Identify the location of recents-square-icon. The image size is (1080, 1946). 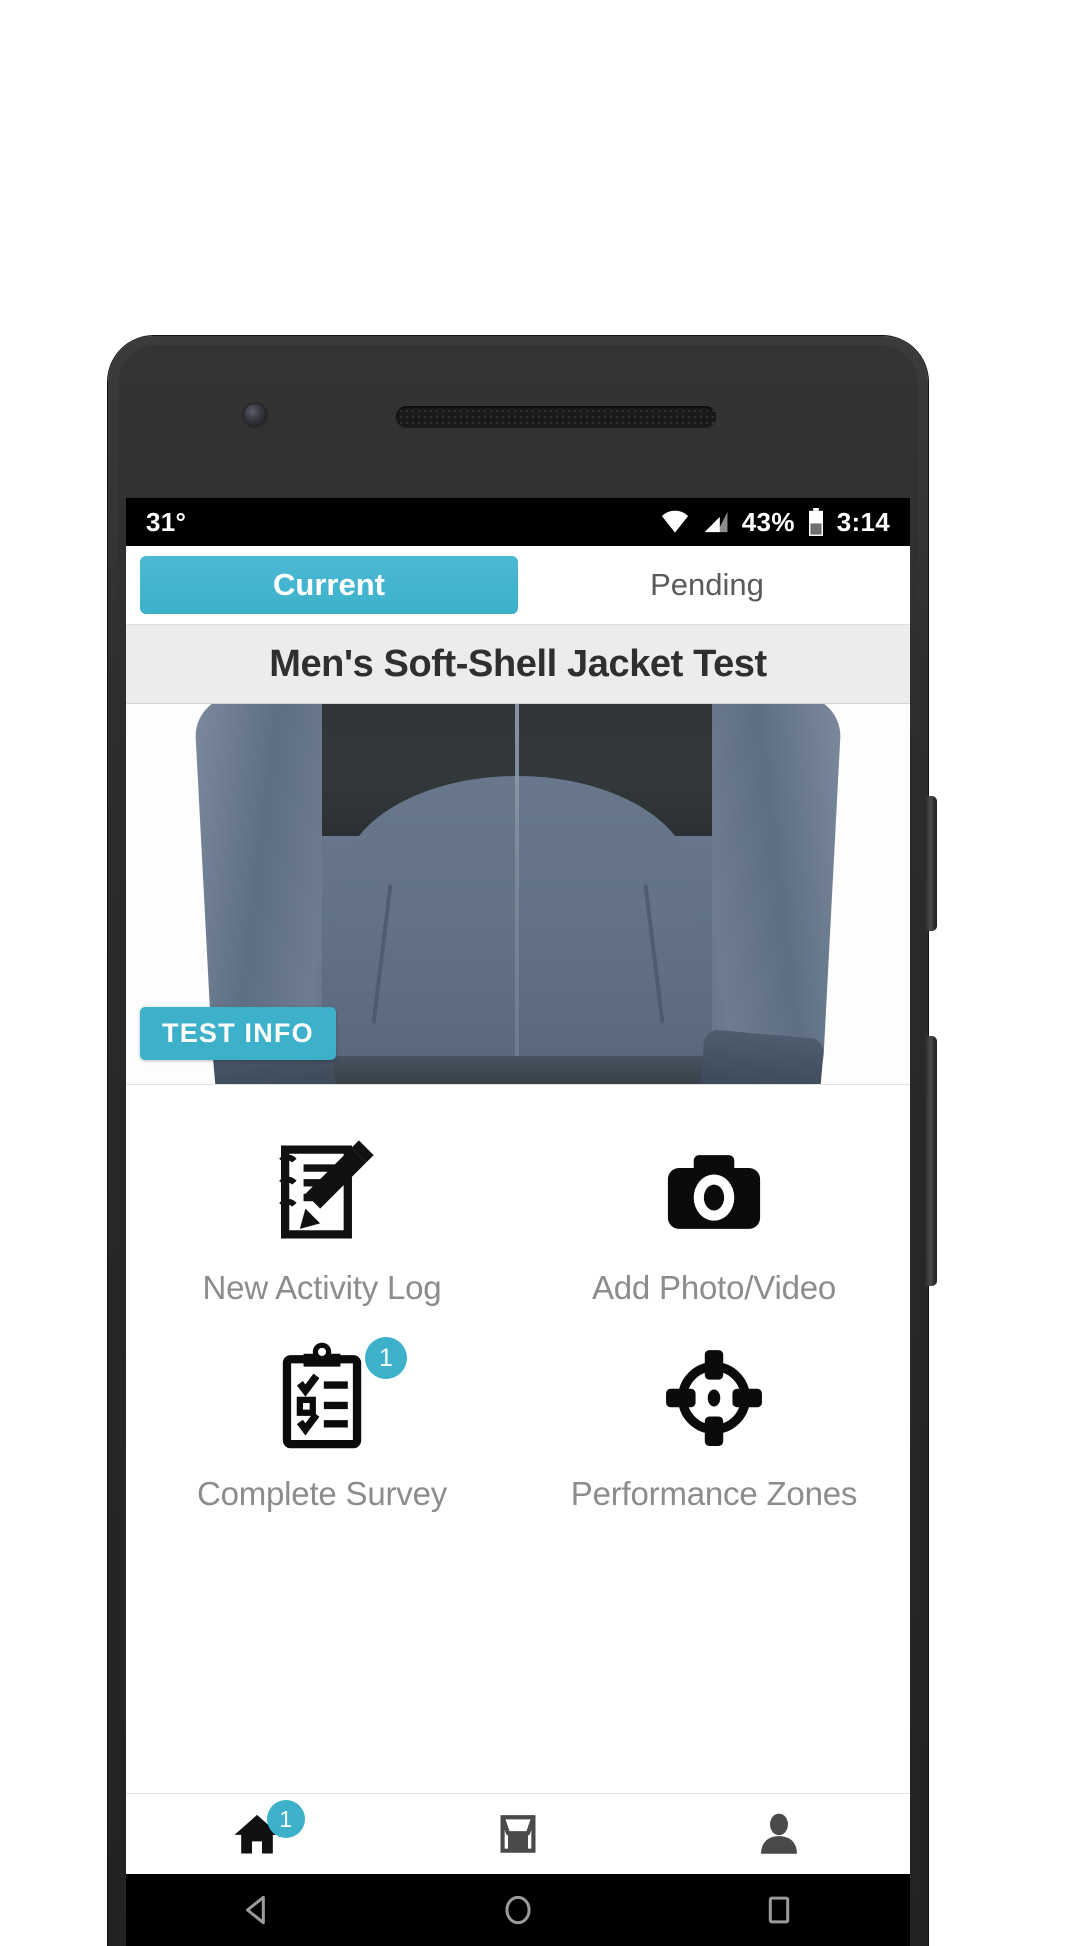
(779, 1910).